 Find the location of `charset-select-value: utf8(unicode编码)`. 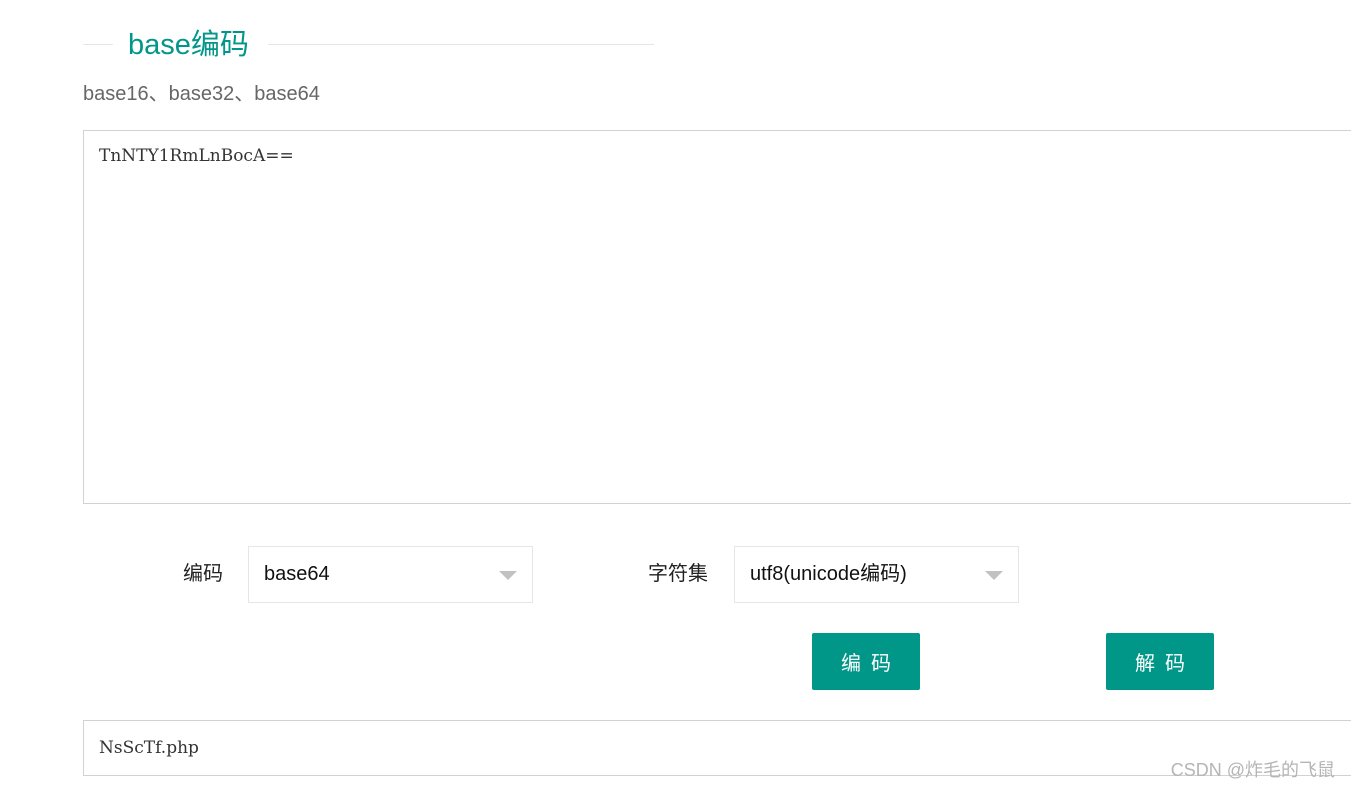

charset-select-value: utf8(unicode编码) is located at coordinates (828, 574).